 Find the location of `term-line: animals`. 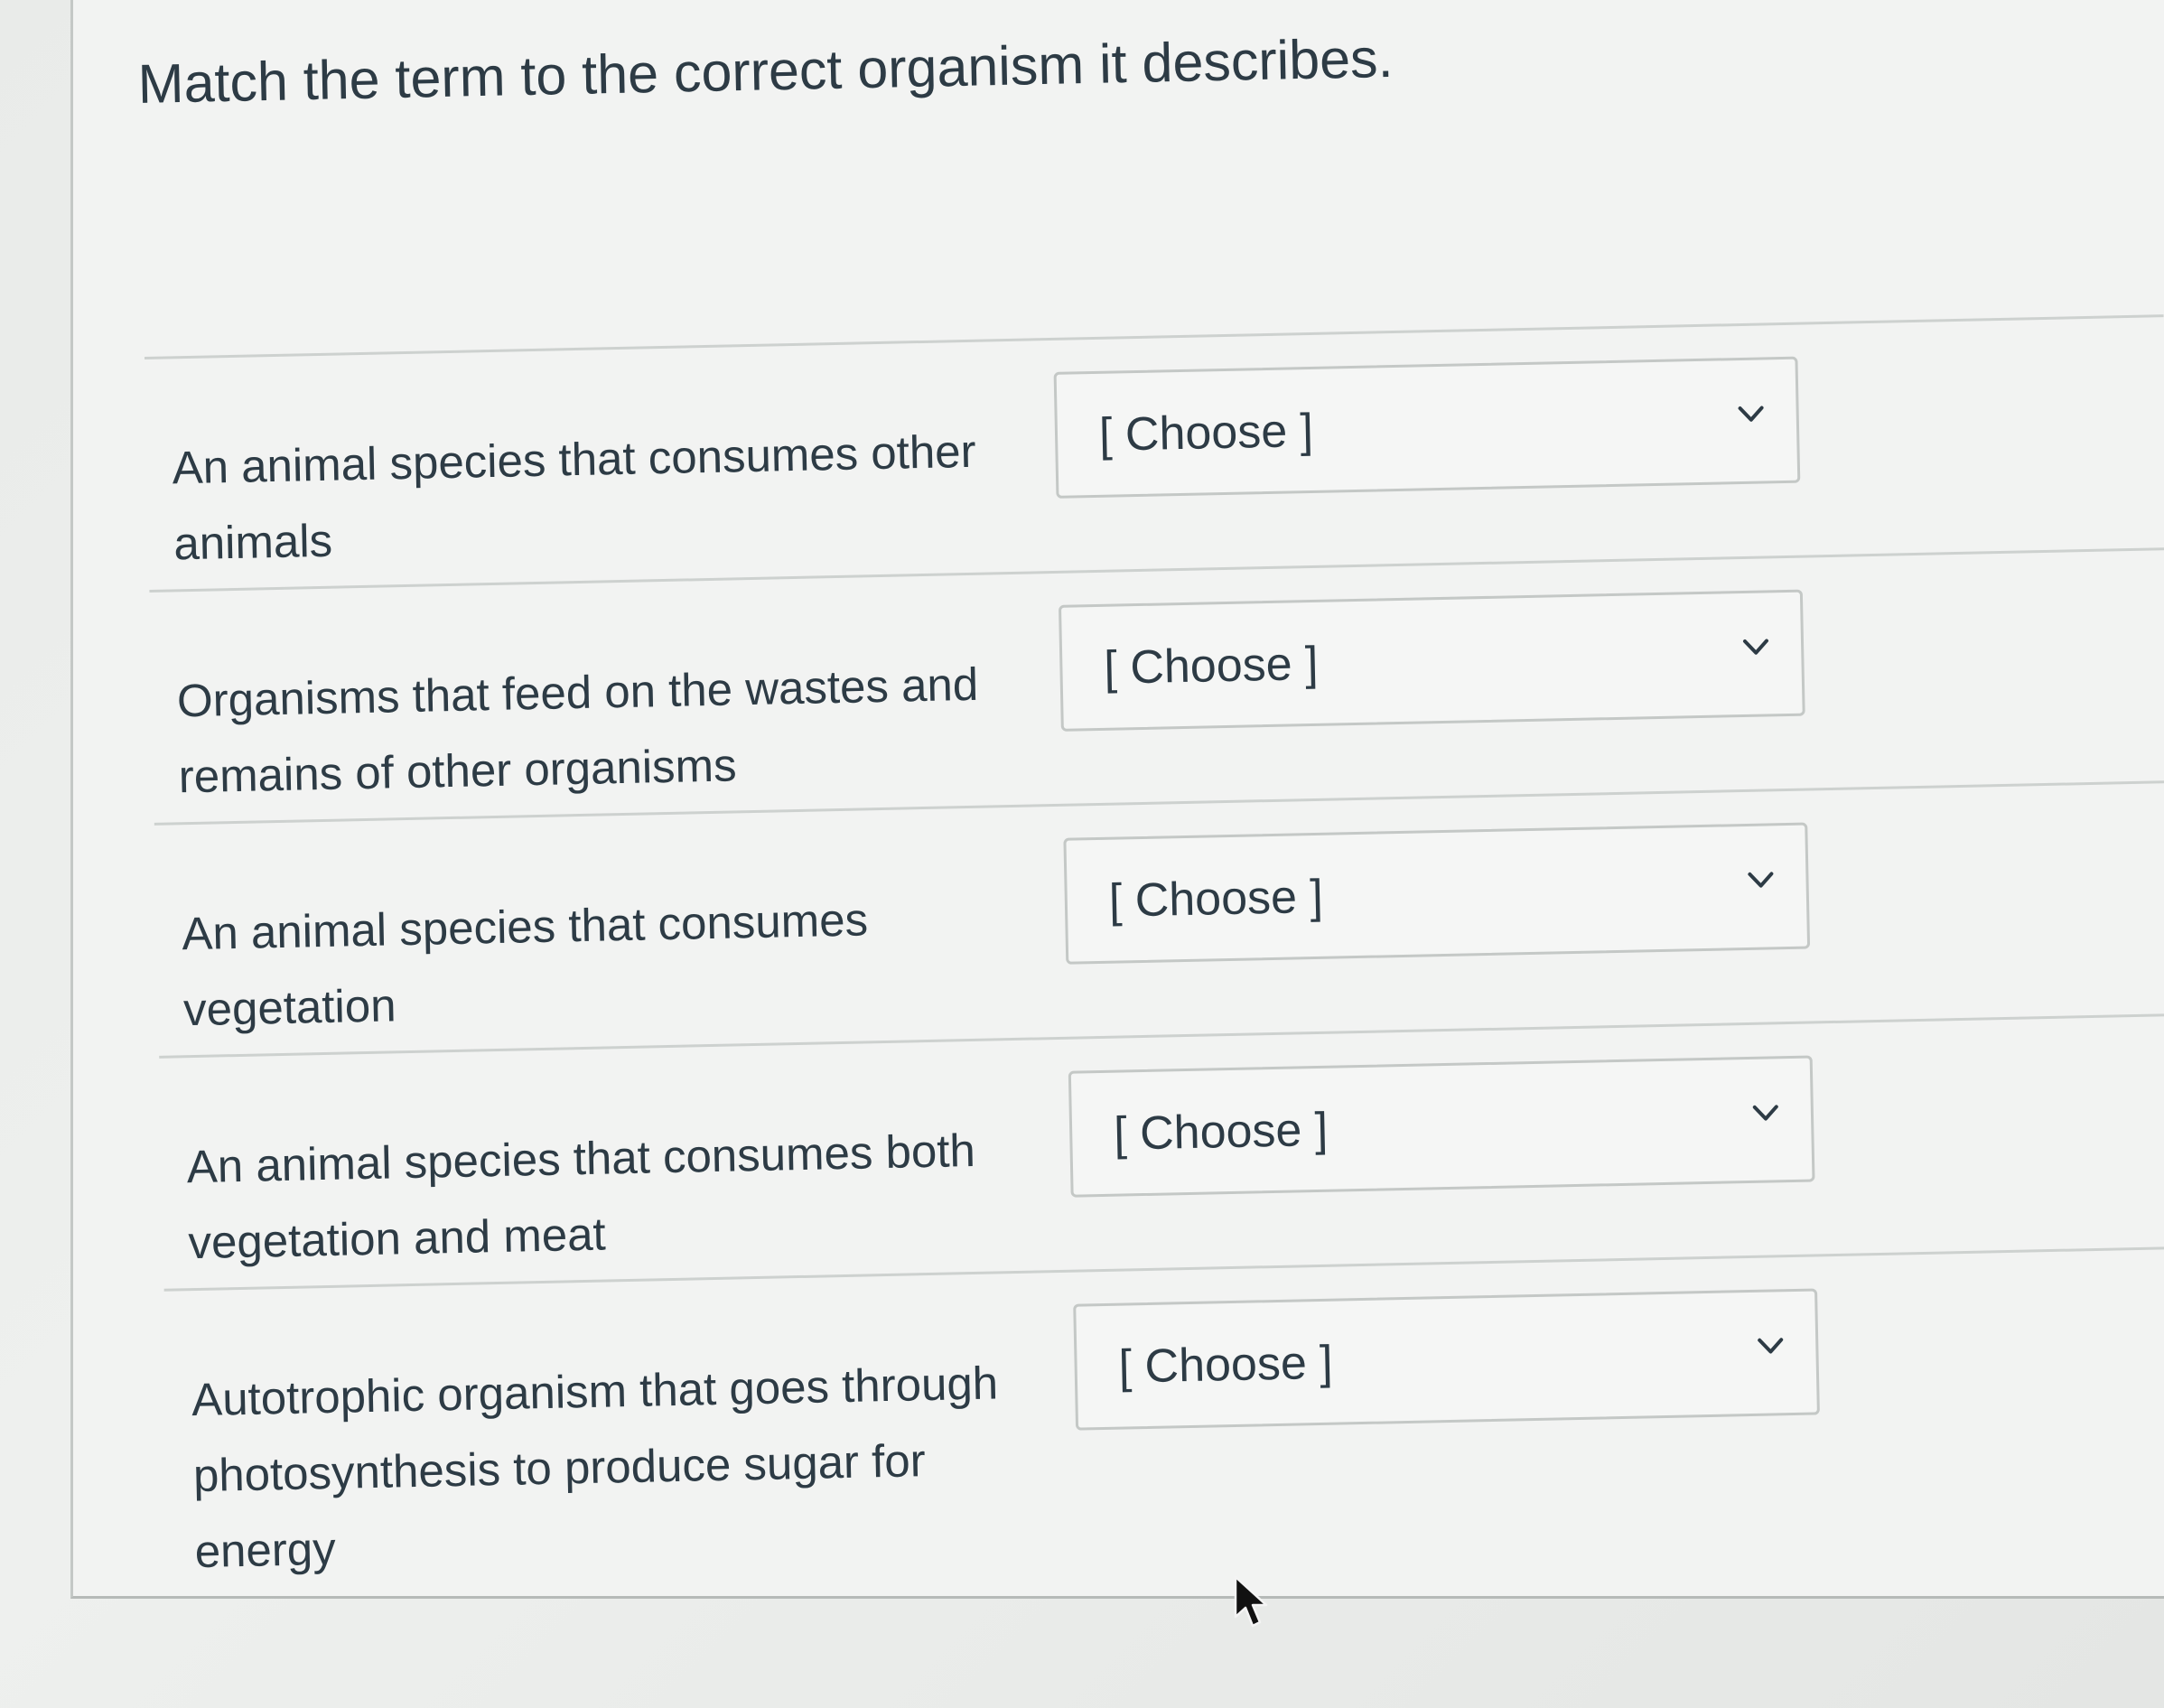

term-line: animals is located at coordinates (253, 542).